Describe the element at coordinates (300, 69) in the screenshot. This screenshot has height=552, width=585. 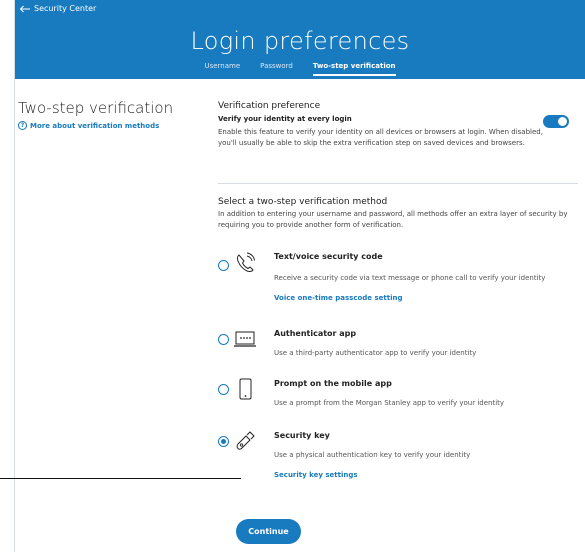
I see `tab-bar: Username Password Two-step verification` at that location.